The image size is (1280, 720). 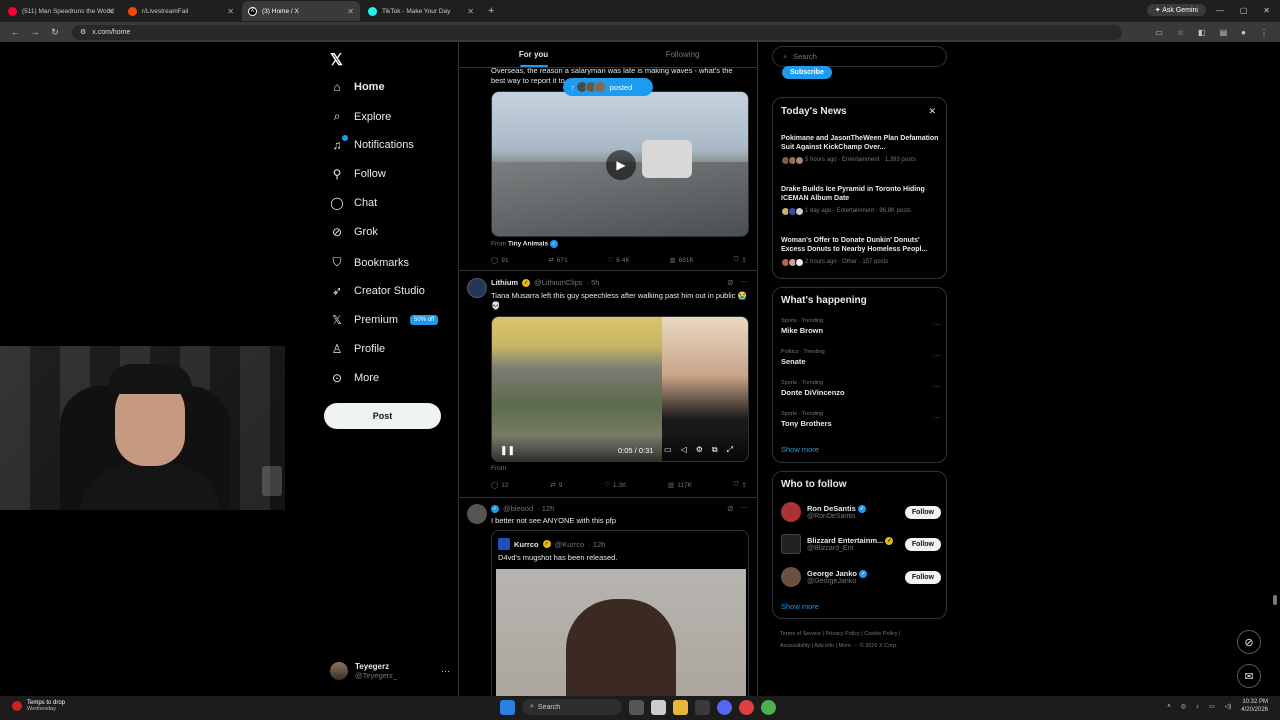 I want to click on nav-chat: ◯ Chat, so click(x=353, y=203).